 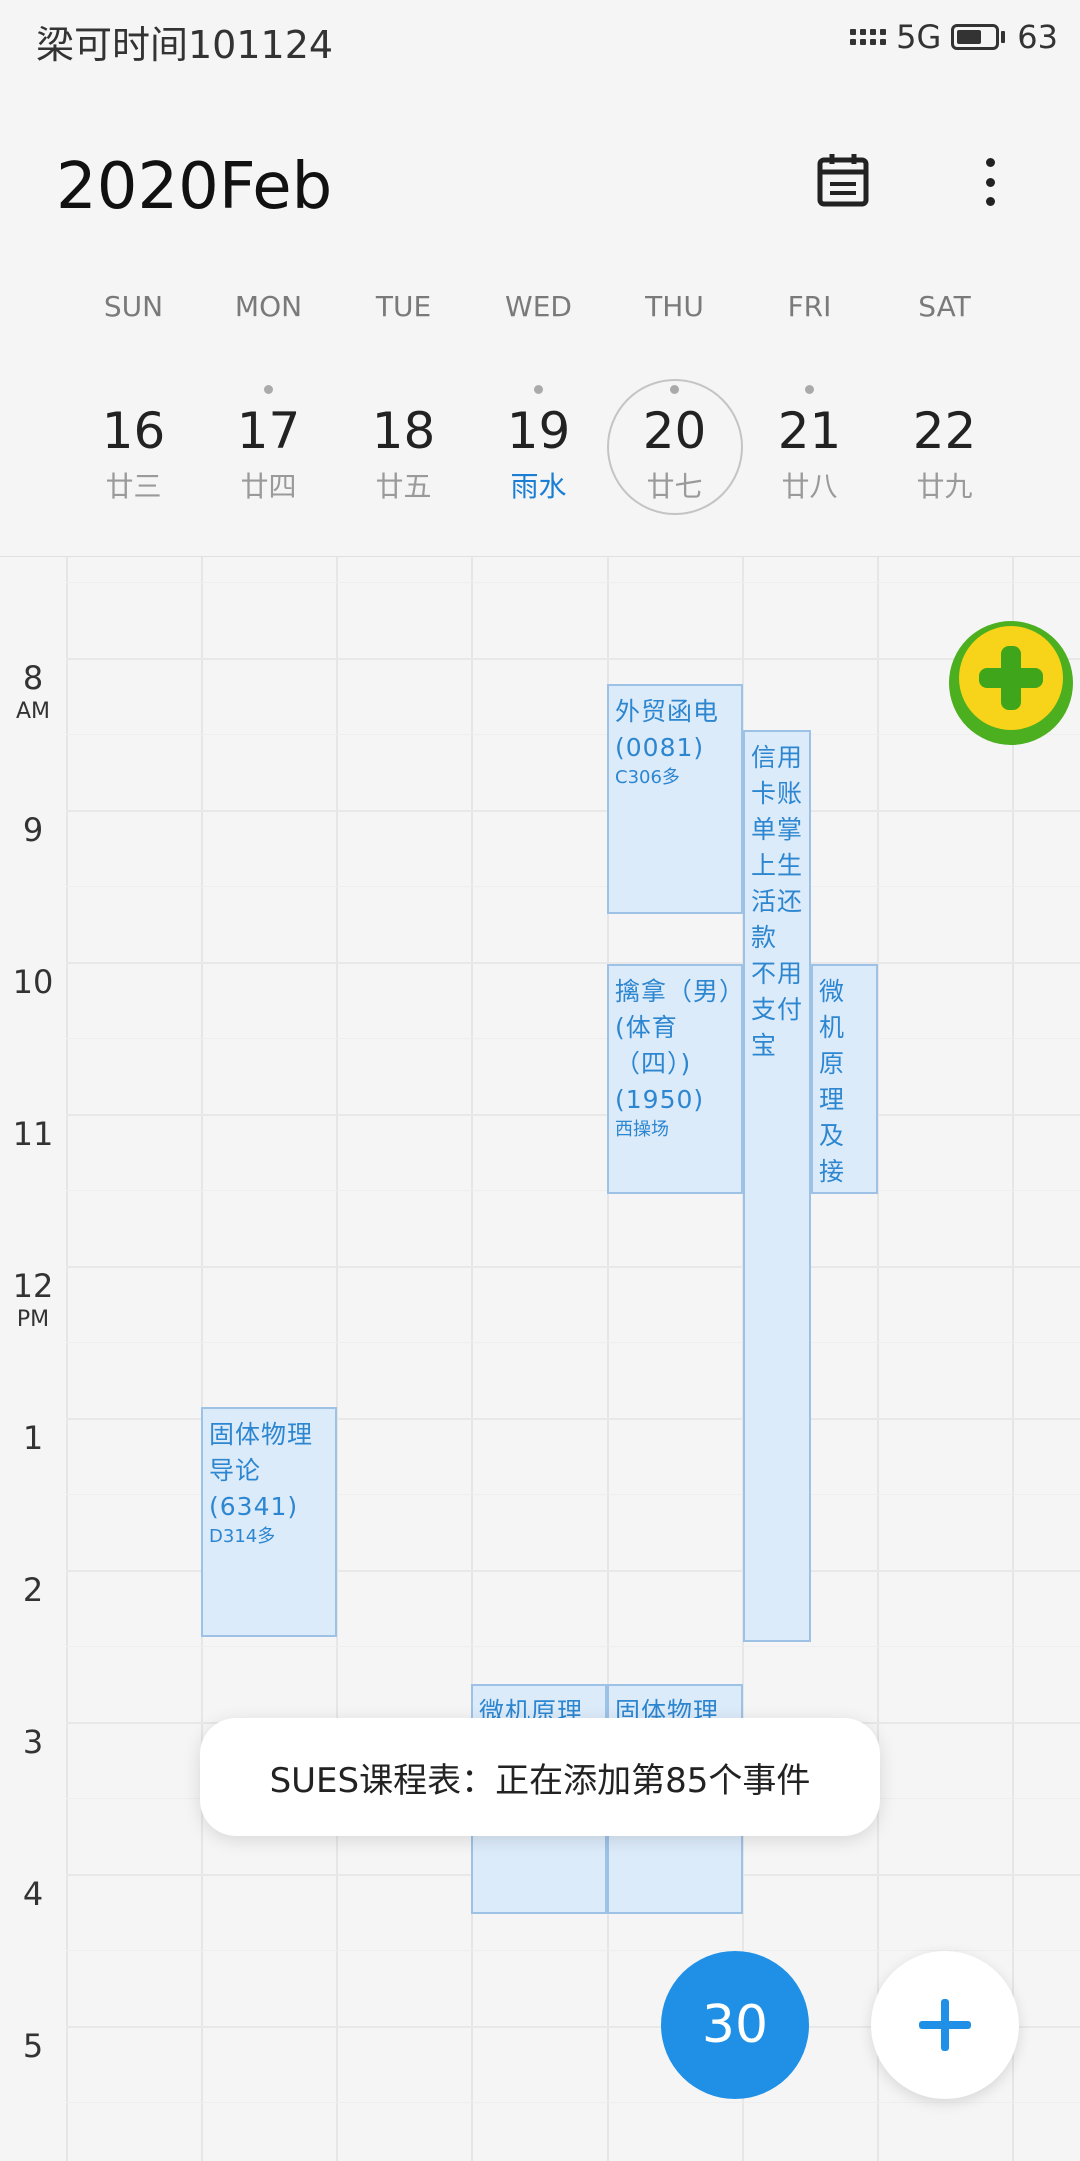 What do you see at coordinates (33, 1590) in the screenshot?
I see `hour-label: 2` at bounding box center [33, 1590].